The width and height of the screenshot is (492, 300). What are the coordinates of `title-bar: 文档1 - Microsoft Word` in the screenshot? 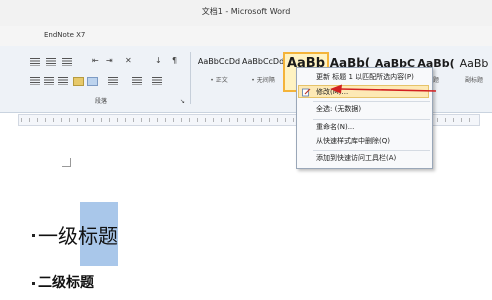 It's located at (246, 13).